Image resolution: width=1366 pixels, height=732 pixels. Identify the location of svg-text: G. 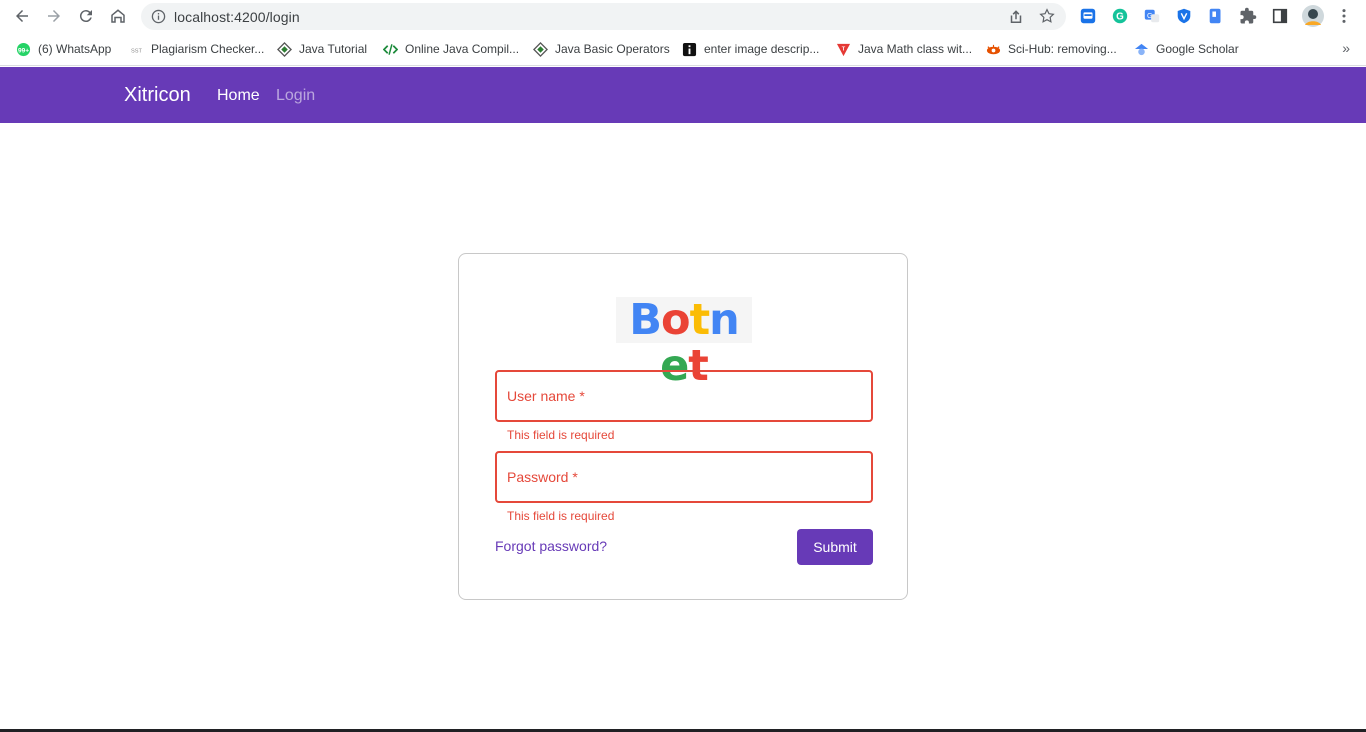
(1120, 17).